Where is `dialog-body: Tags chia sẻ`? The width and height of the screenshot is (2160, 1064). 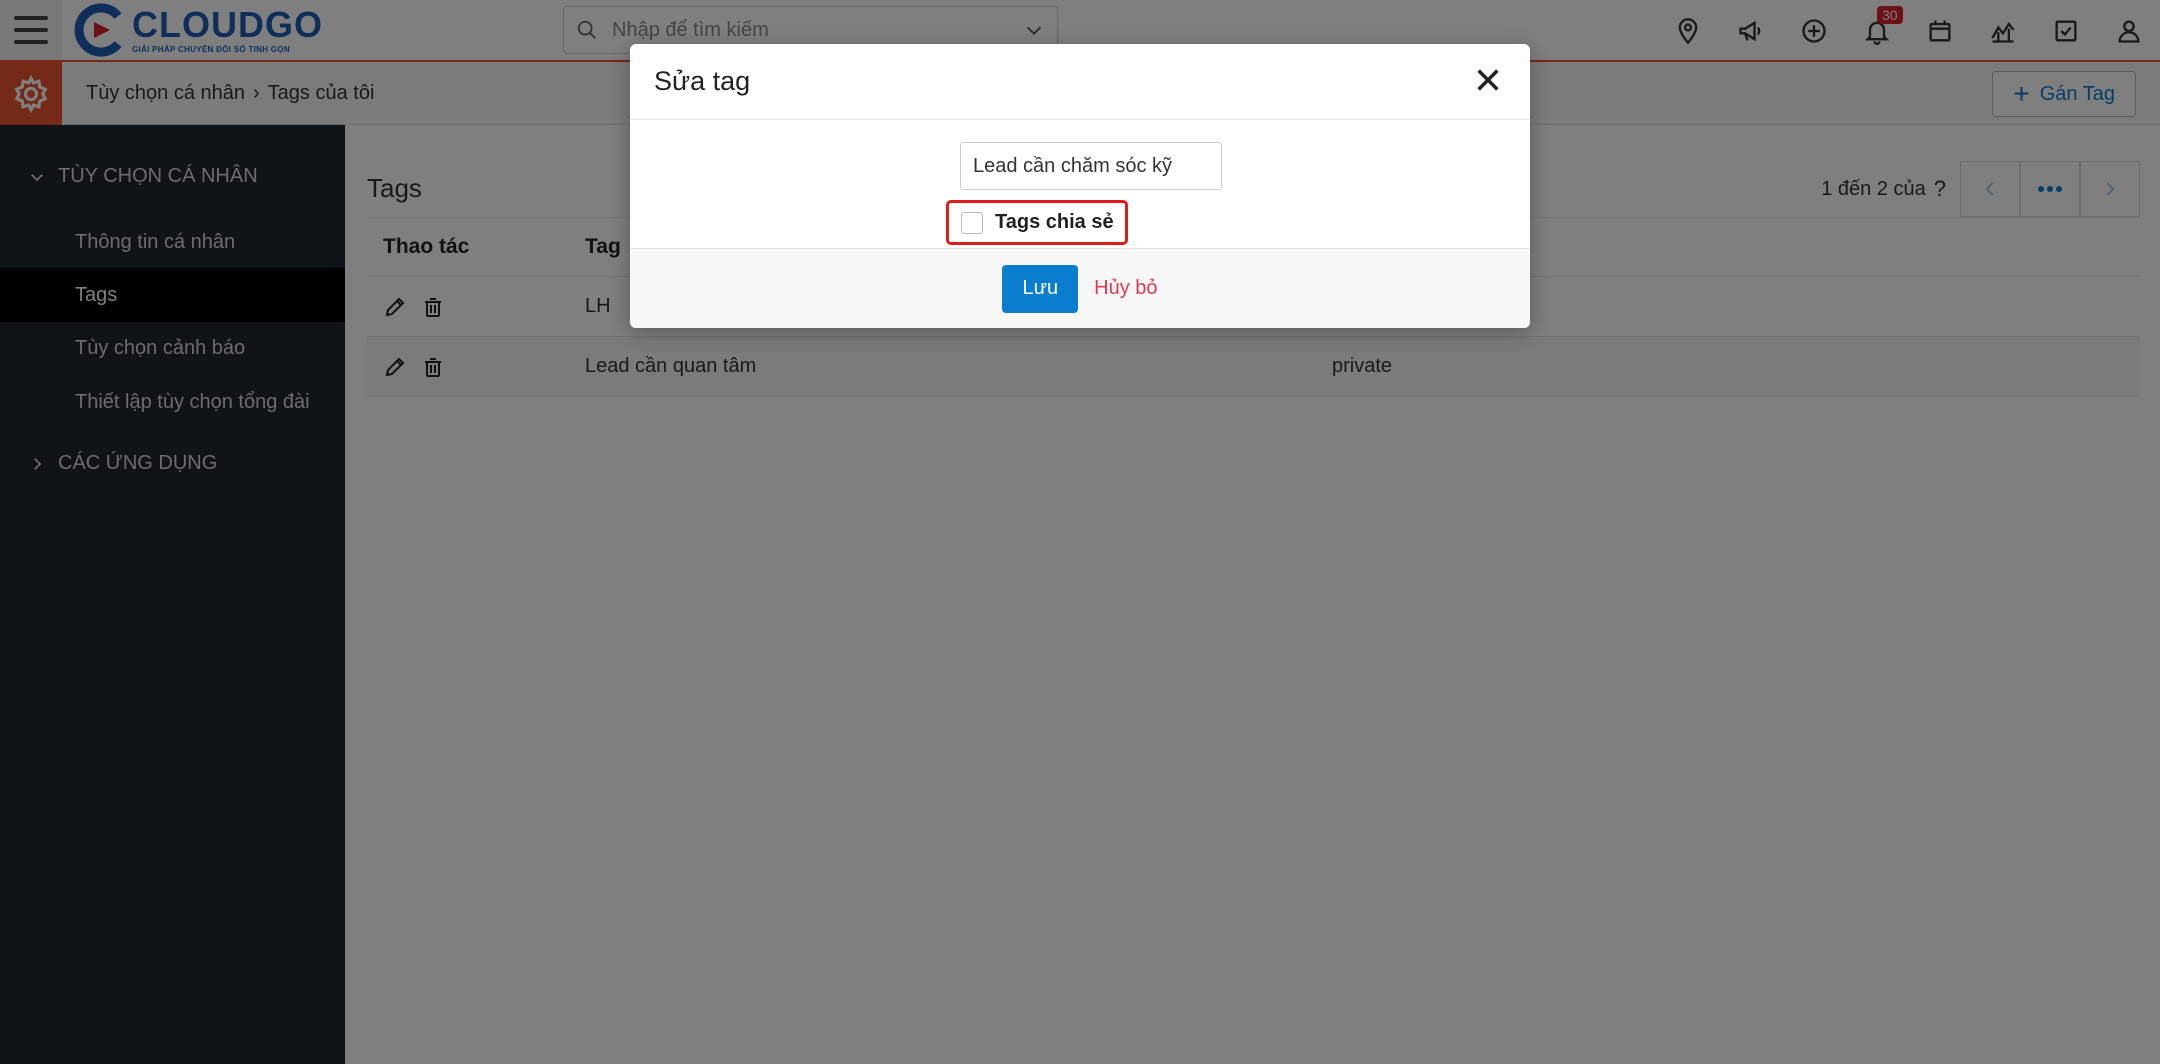 dialog-body: Tags chia sẻ is located at coordinates (1080, 183).